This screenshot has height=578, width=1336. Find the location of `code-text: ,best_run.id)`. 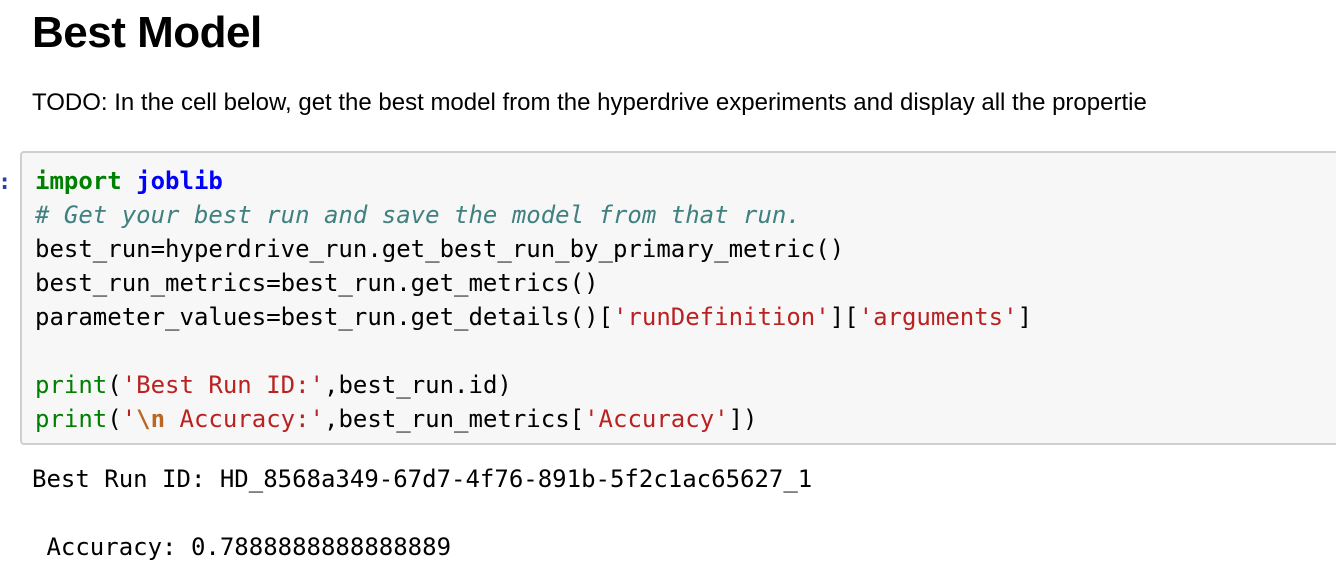

code-text: ,best_run.id) is located at coordinates (418, 385).